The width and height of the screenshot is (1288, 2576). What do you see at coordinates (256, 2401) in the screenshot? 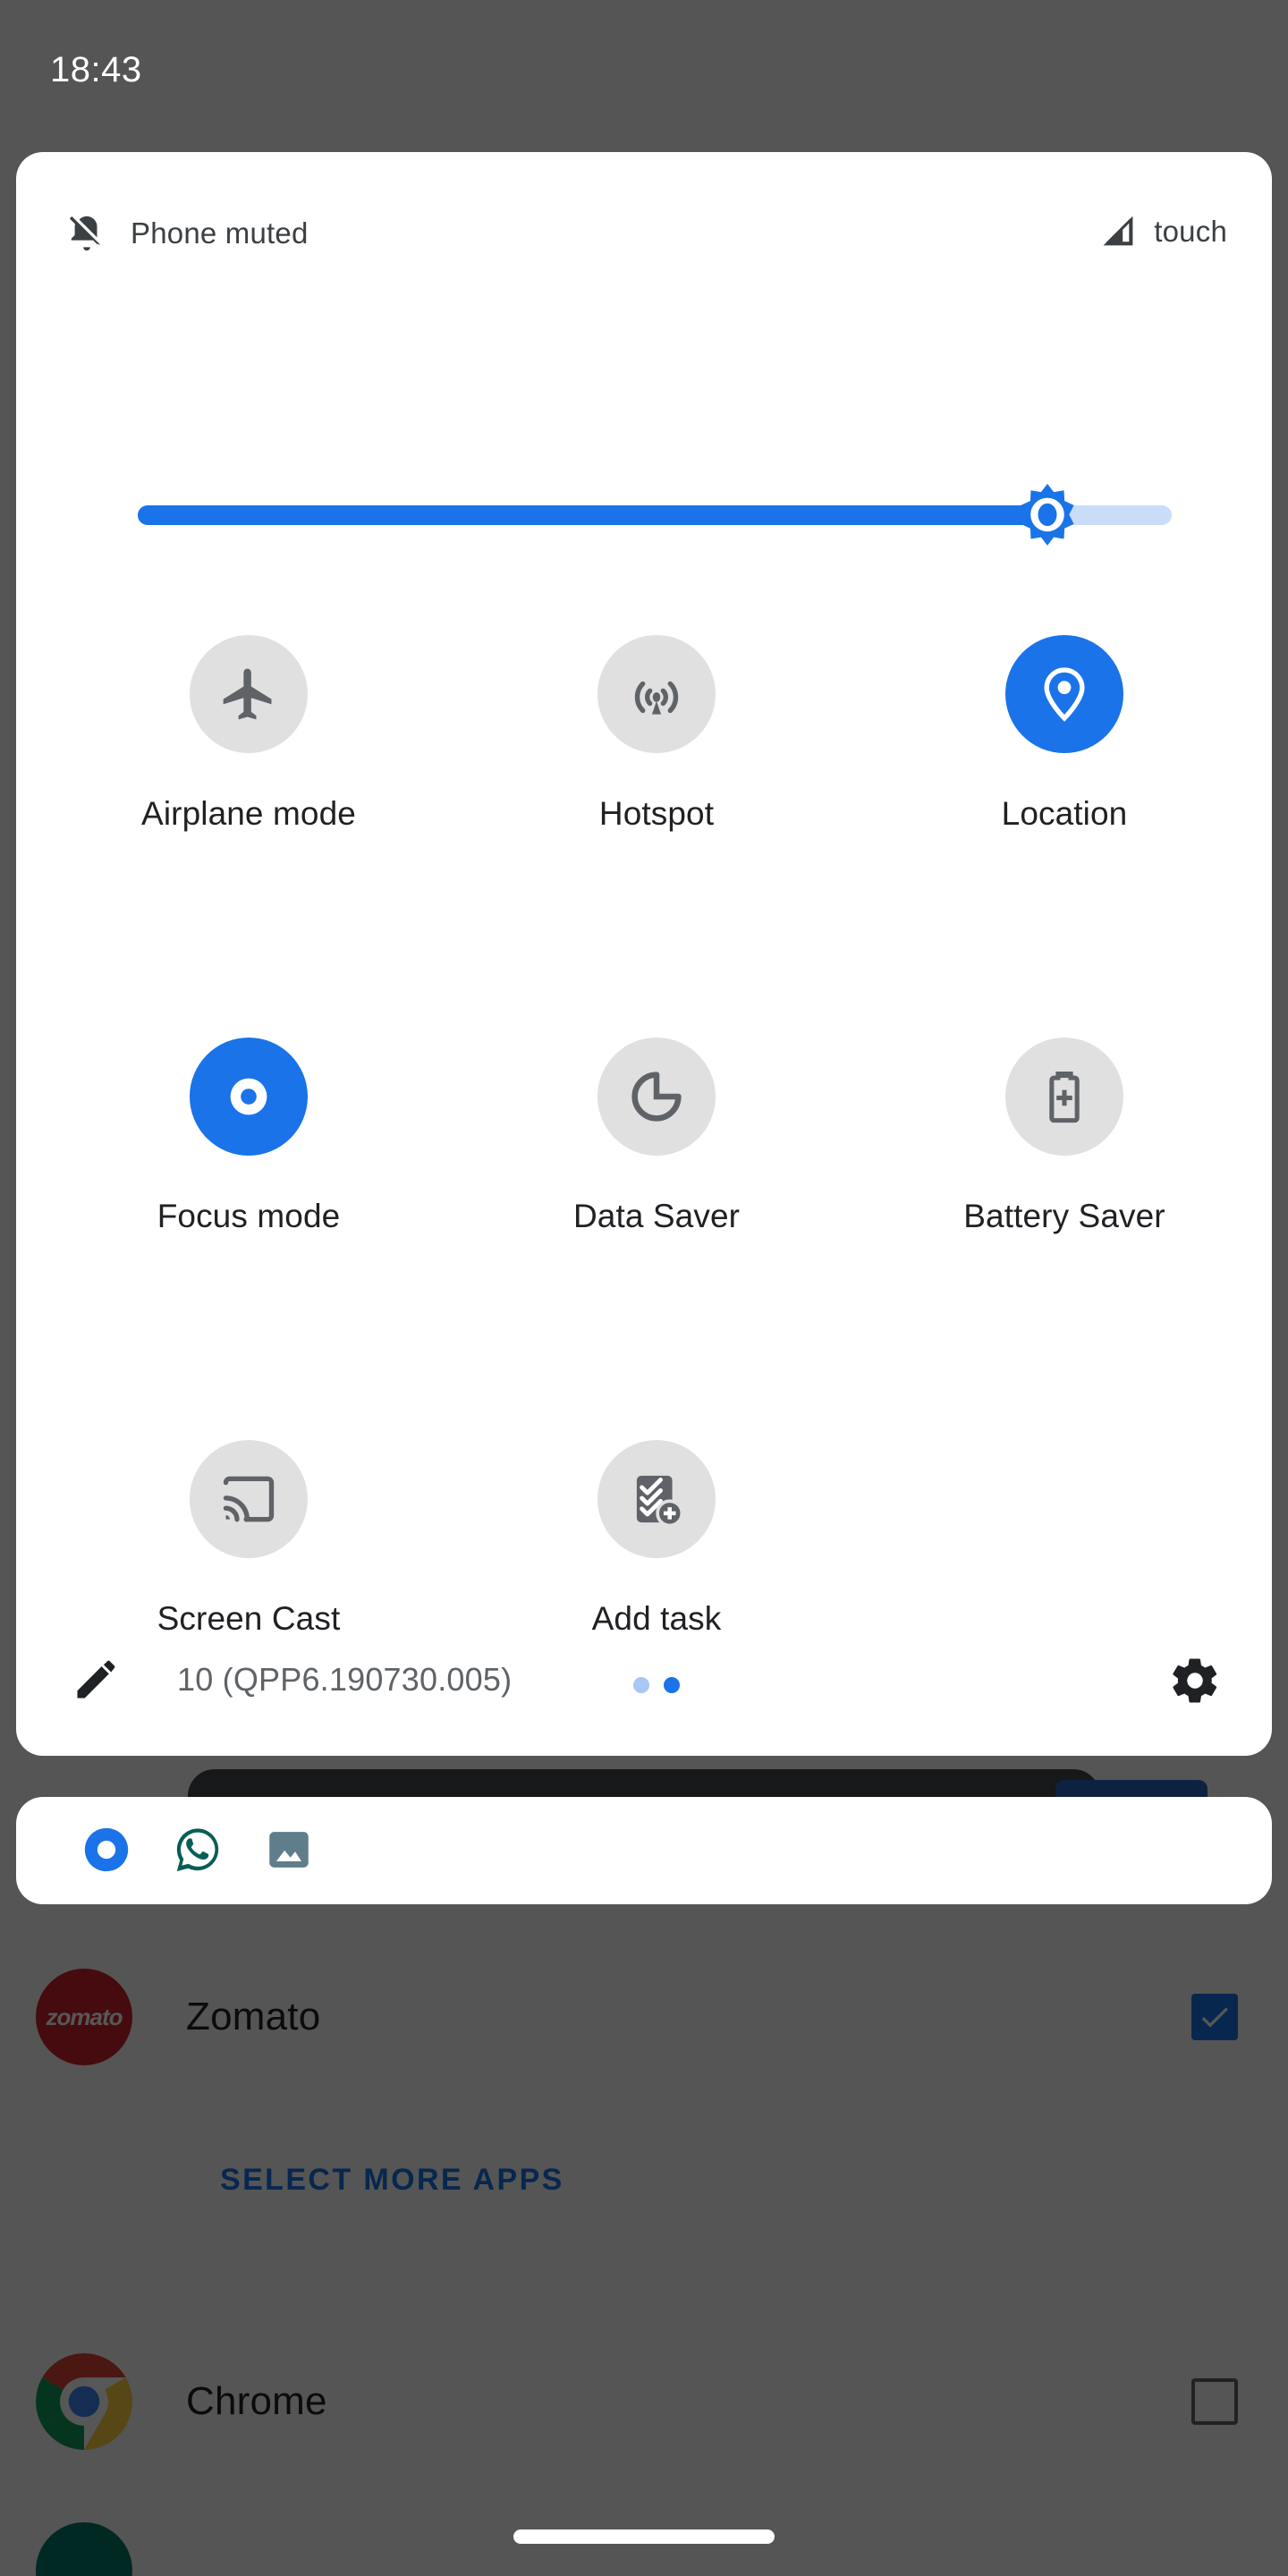
I see `app-name: Chrome` at bounding box center [256, 2401].